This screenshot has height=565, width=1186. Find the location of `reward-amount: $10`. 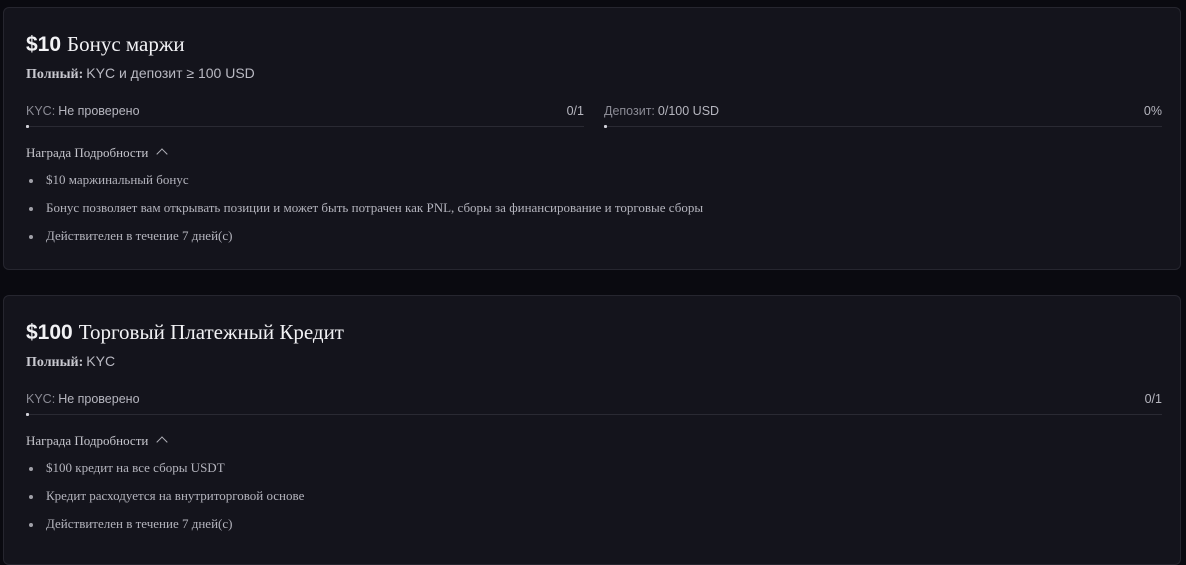

reward-amount: $10 is located at coordinates (44, 44).